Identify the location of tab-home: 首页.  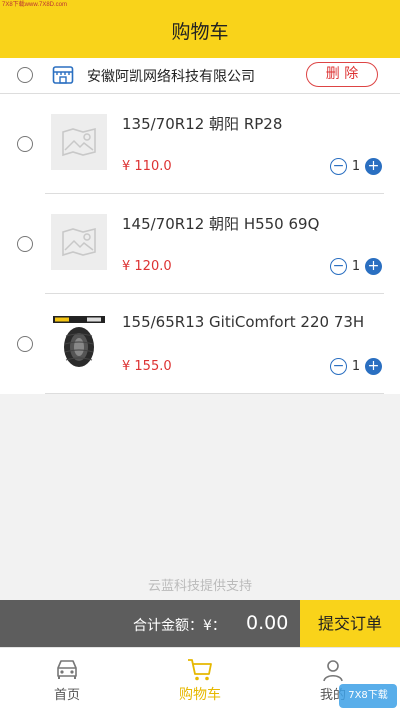
(67, 680).